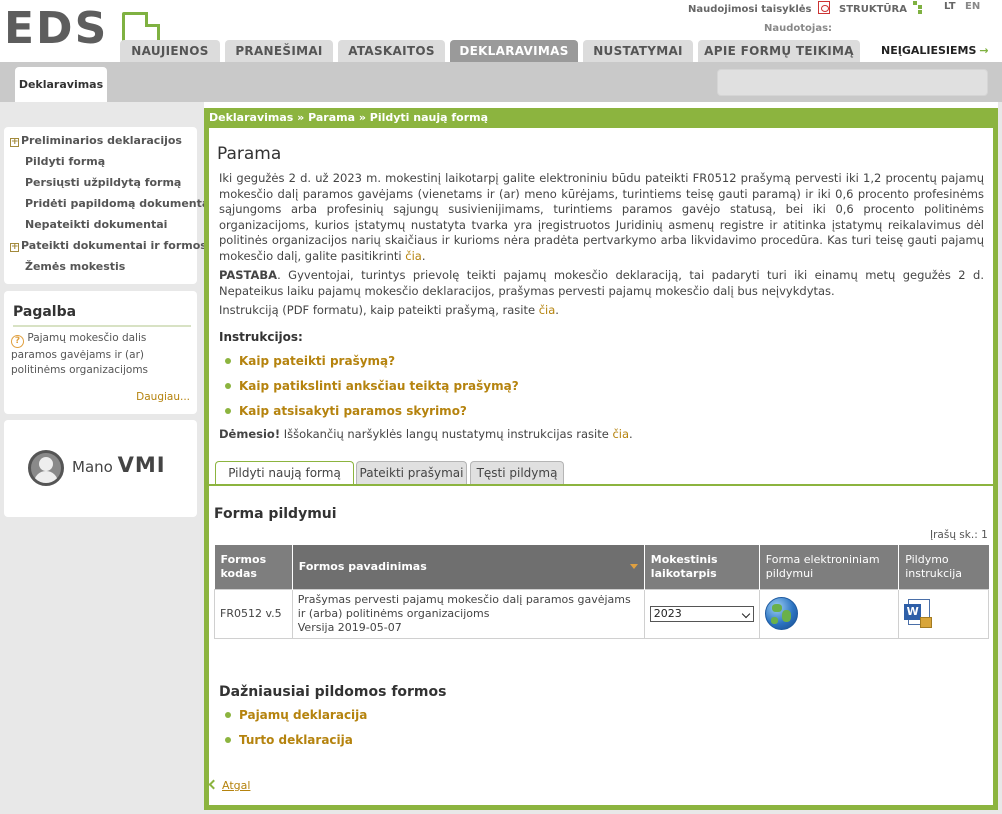 The image size is (1002, 814). Describe the element at coordinates (284, 473) in the screenshot. I see `tab-pildyti-nauja-forma: Pildyti naują formą` at that location.